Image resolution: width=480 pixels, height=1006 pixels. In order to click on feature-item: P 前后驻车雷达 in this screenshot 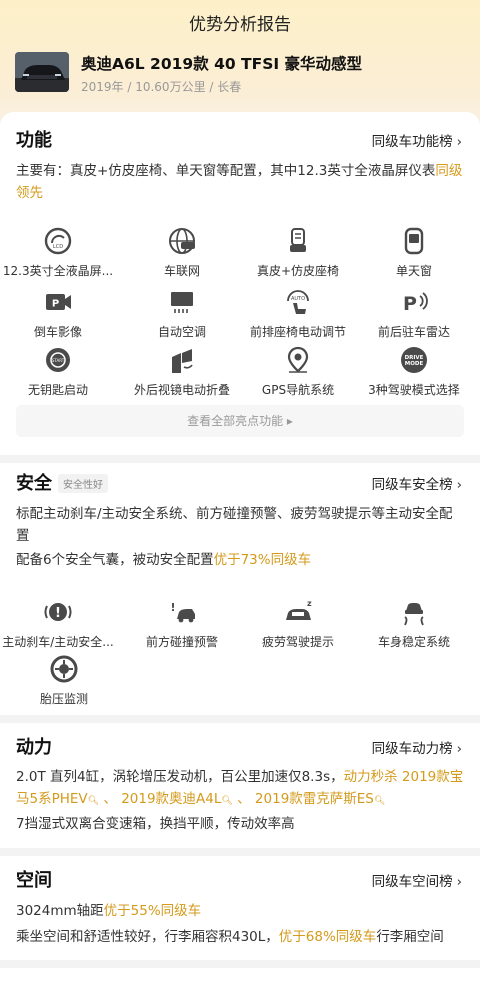, I will do `click(414, 313)`.